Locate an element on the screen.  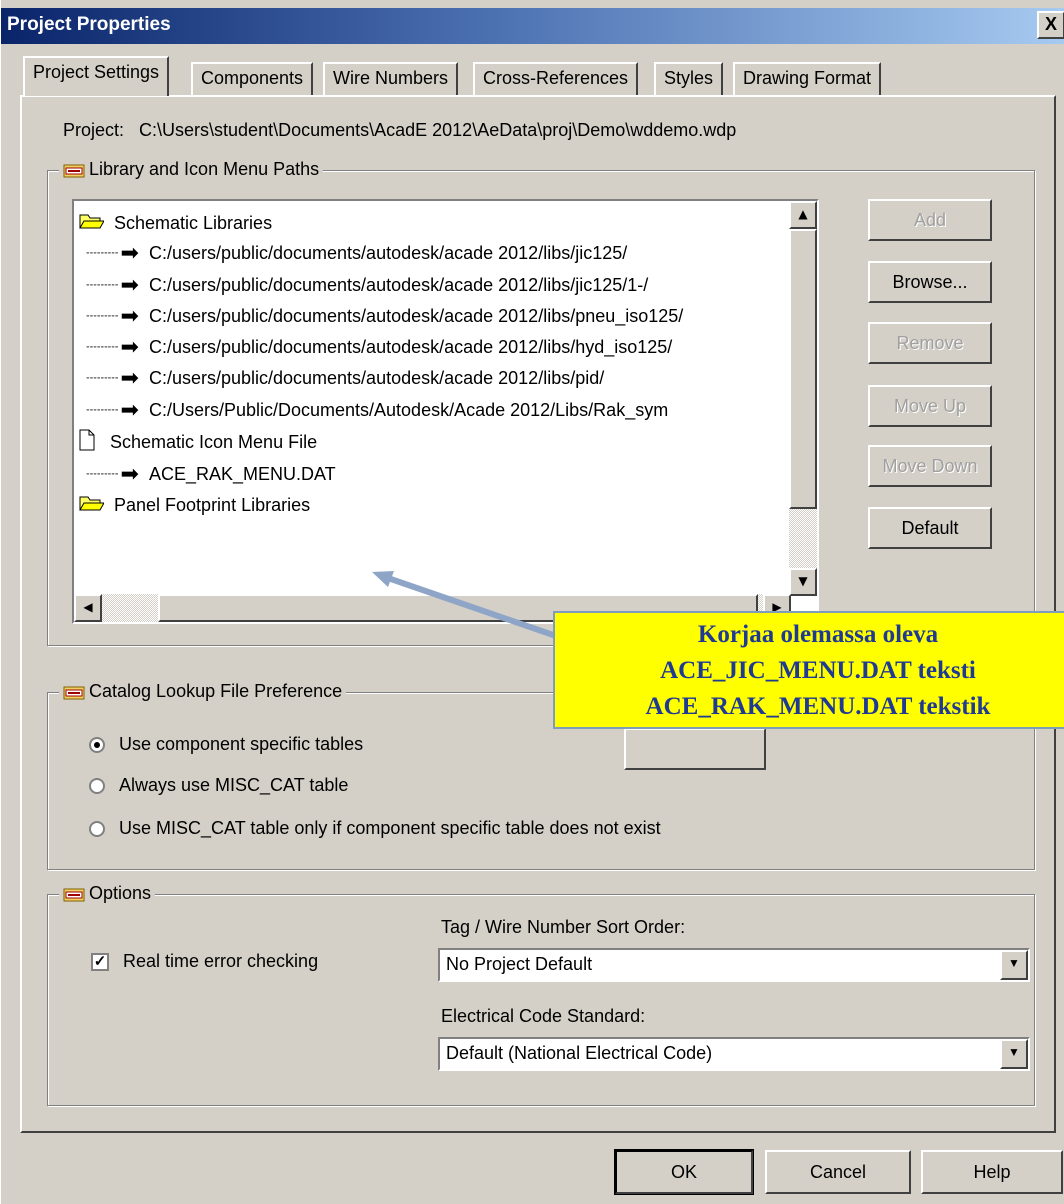
callout-line: ACE_RAK_MENU.DAT tekstik is located at coordinates (818, 706).